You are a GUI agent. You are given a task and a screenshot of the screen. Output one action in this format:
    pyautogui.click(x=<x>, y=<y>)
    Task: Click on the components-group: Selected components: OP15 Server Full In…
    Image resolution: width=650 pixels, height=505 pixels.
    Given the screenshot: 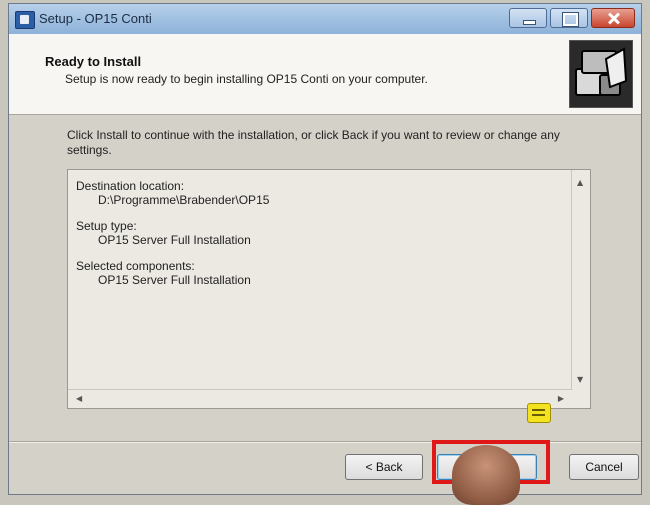 What is the action you would take?
    pyautogui.click(x=321, y=273)
    